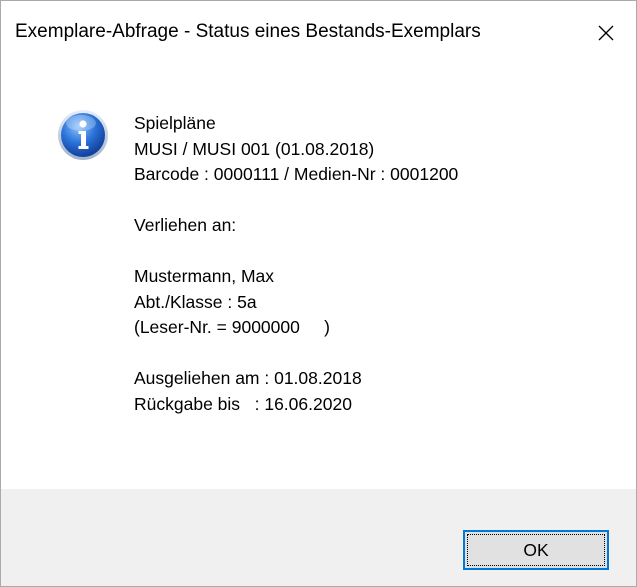  What do you see at coordinates (195, 301) in the screenshot?
I see `message-line: Abt./Klasse : 5a` at bounding box center [195, 301].